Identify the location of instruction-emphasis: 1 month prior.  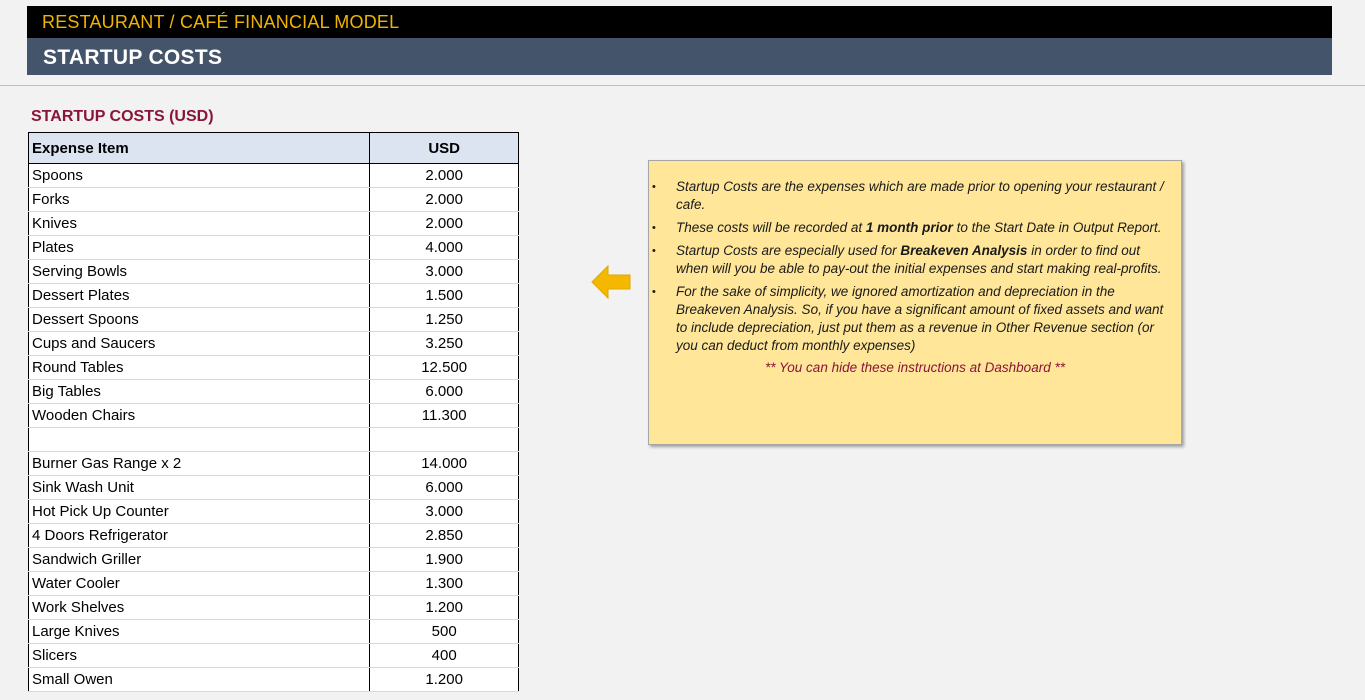
(909, 227).